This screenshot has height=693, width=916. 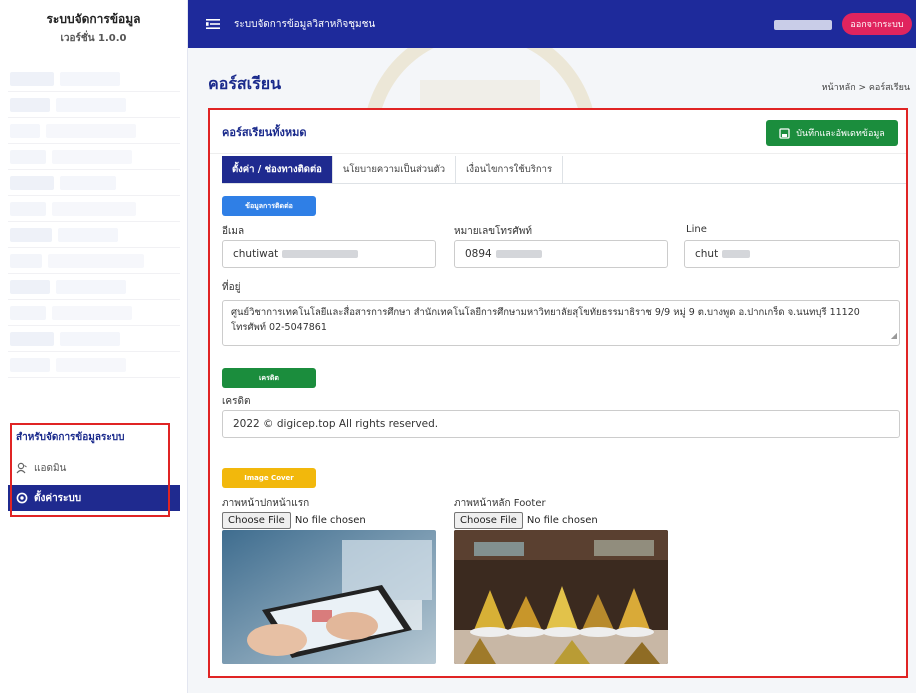 What do you see at coordinates (792, 254) in the screenshot?
I see `line-field: chut` at bounding box center [792, 254].